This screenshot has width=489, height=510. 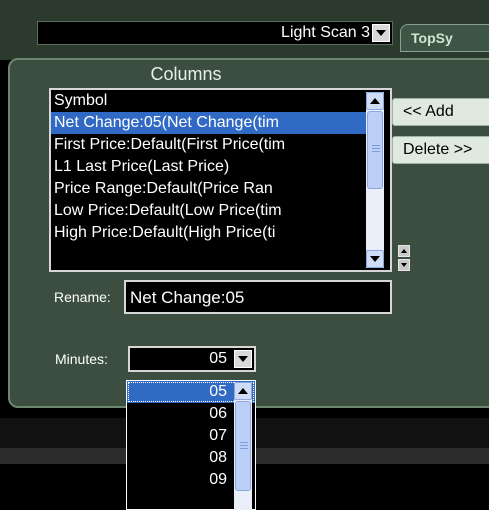 I want to click on list-item: L1 Last Price(Last Price), so click(x=210, y=167).